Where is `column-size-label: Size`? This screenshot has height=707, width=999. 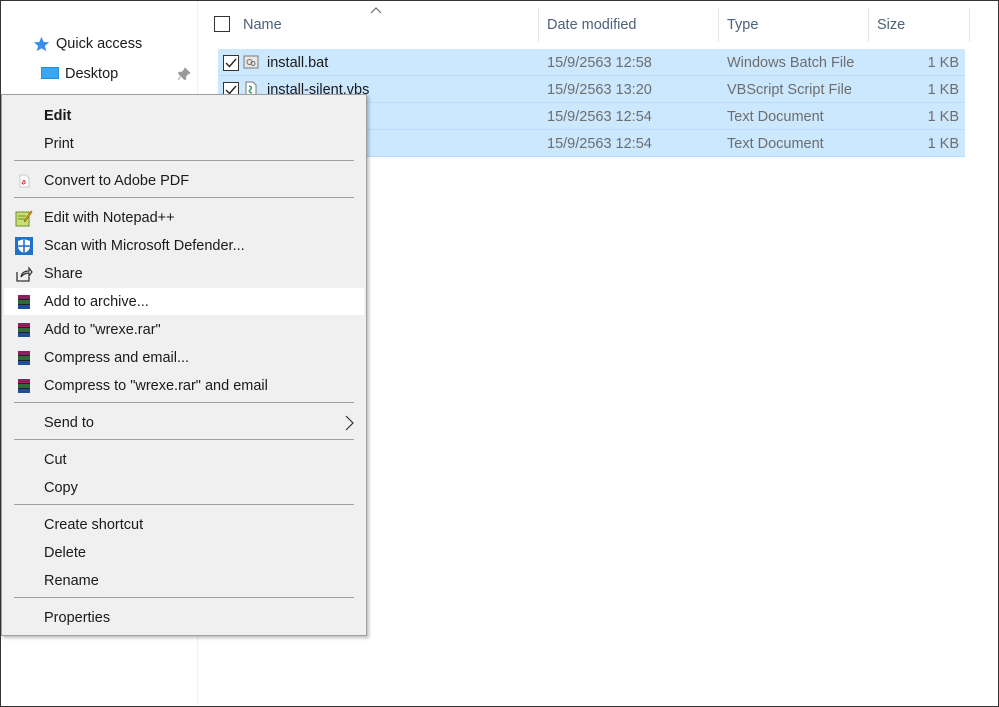 column-size-label: Size is located at coordinates (891, 25).